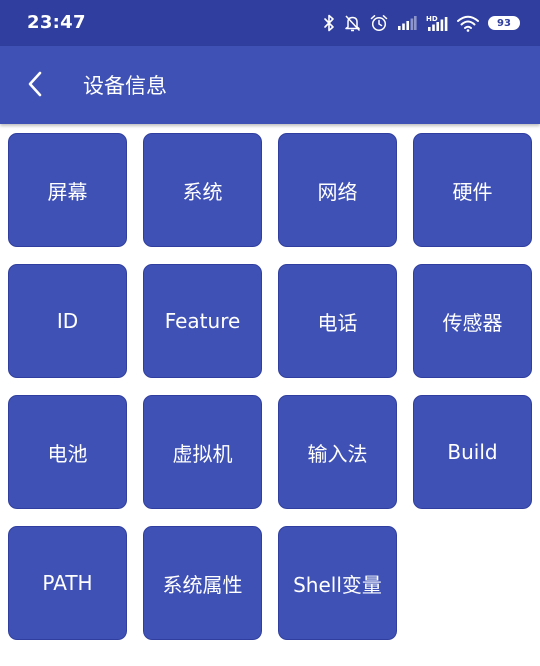  What do you see at coordinates (407, 23) in the screenshot?
I see `signal-icon` at bounding box center [407, 23].